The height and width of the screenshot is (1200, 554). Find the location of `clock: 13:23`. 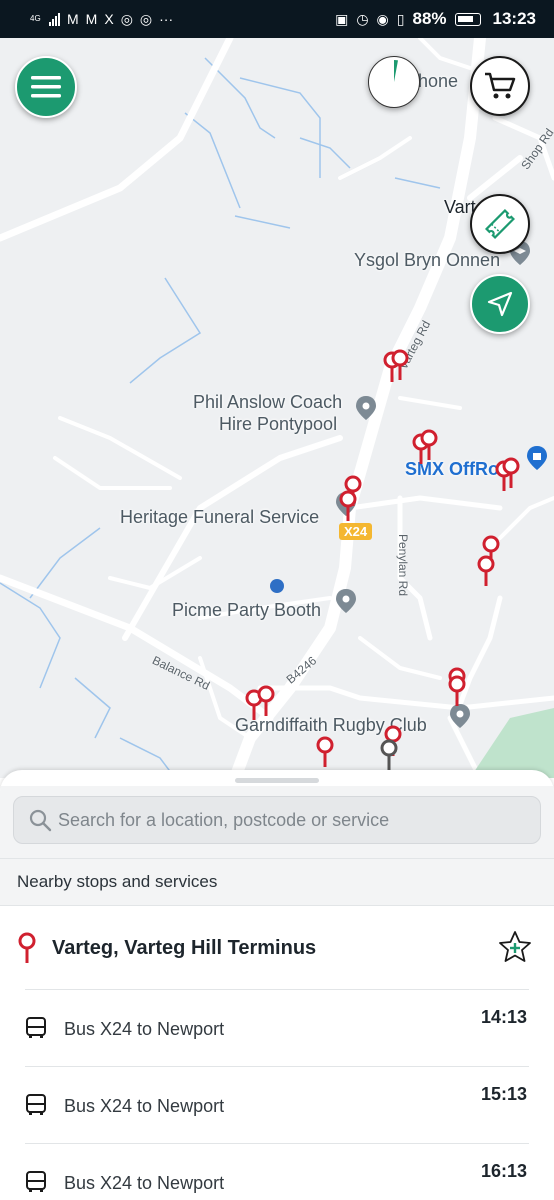

clock: 13:23 is located at coordinates (514, 18).